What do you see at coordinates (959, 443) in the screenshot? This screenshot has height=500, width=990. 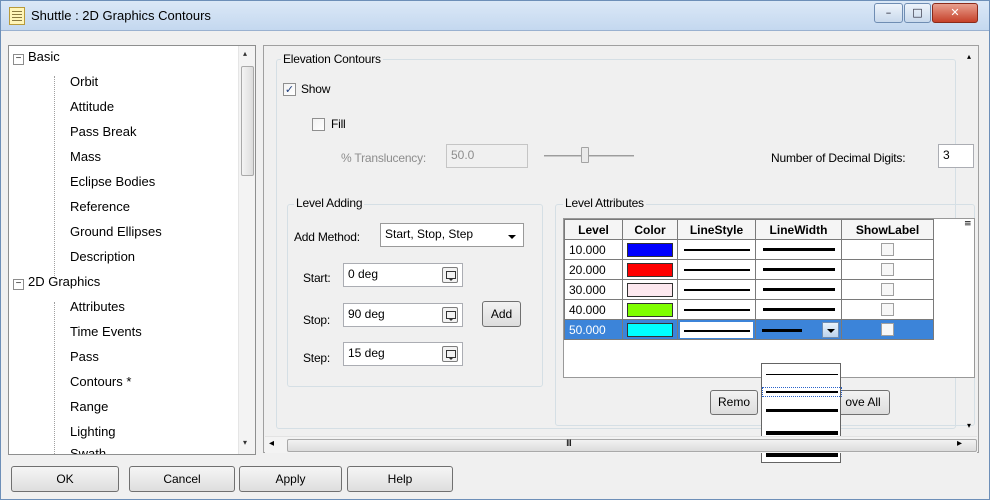 I see `scroll-right-icon: ▸` at bounding box center [959, 443].